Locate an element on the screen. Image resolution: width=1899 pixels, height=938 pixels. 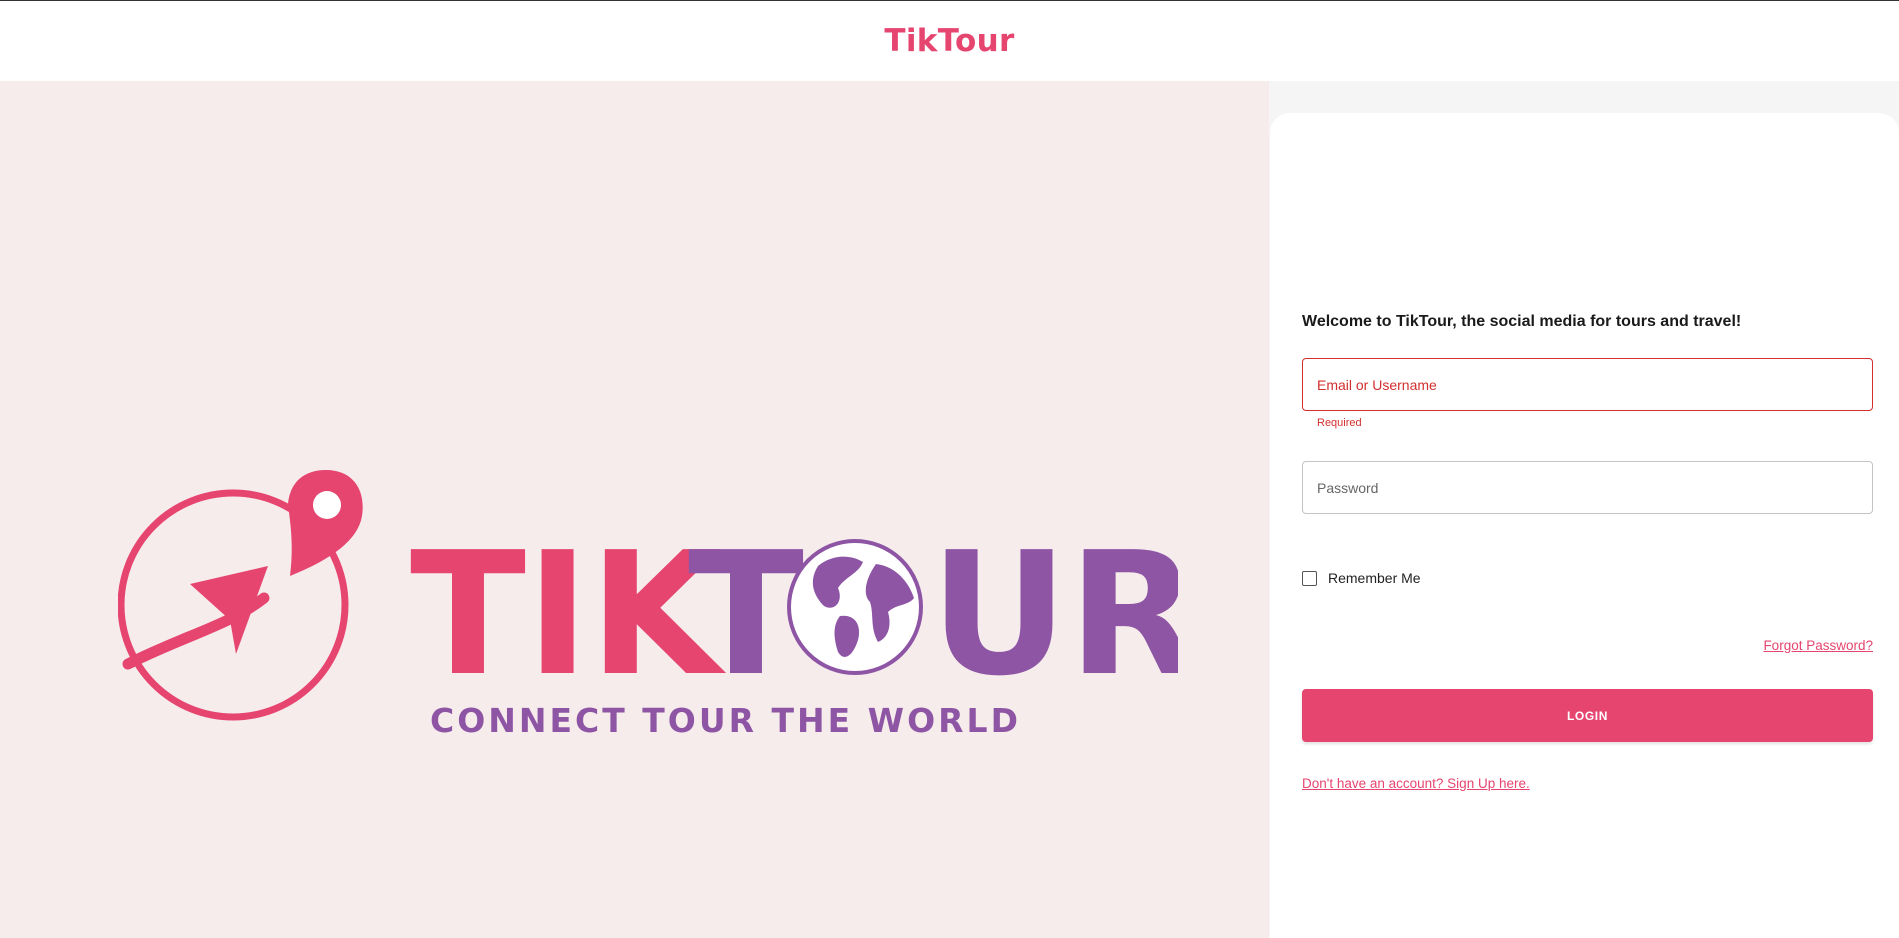
forgot-password-link: Forgot Password? is located at coordinates (1818, 645).